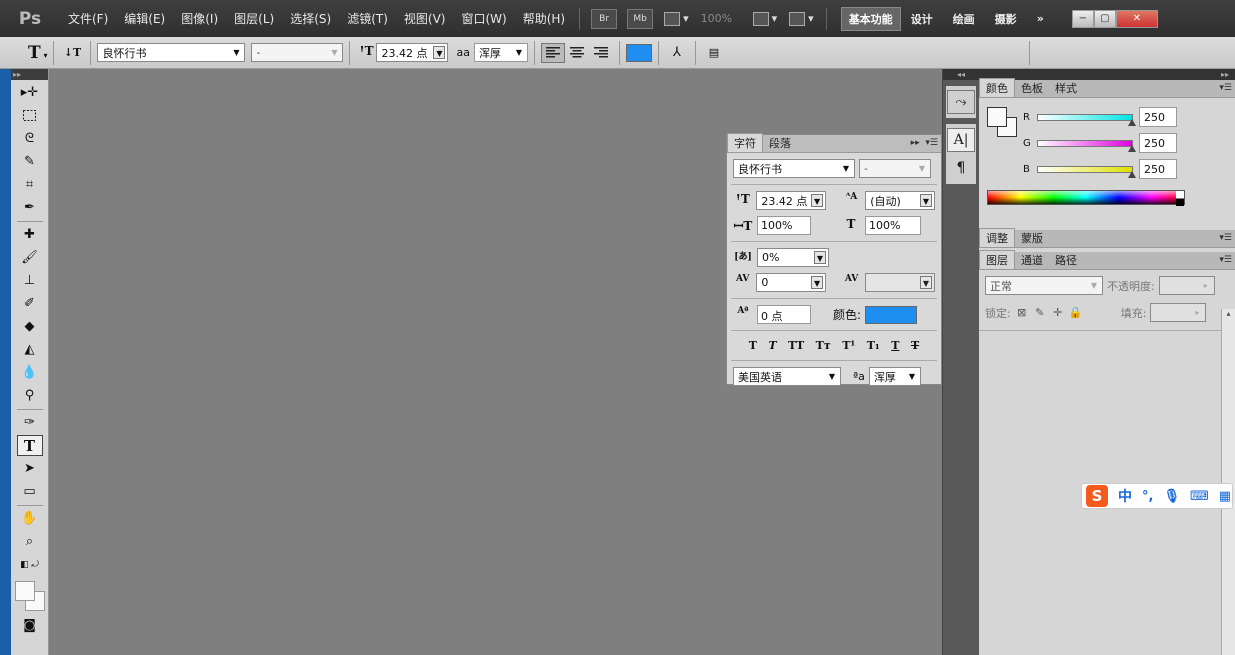 The height and width of the screenshot is (655, 1235). Describe the element at coordinates (745, 142) in the screenshot. I see `tab-character: 字符` at that location.